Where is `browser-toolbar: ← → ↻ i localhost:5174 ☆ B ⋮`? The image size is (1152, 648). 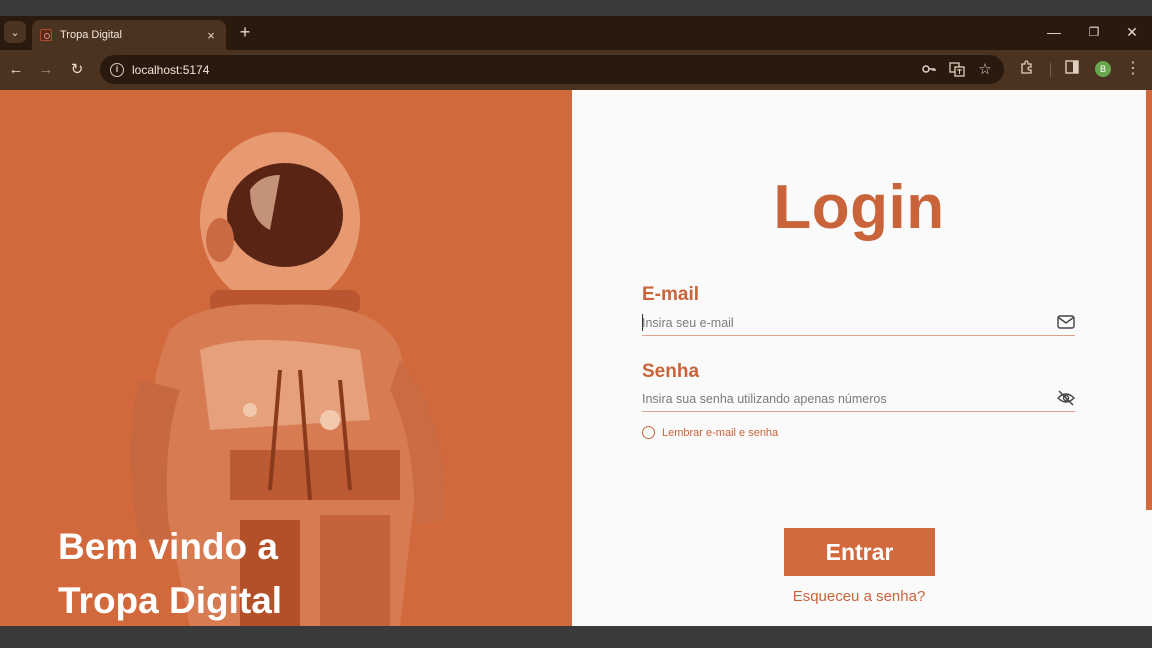 browser-toolbar: ← → ↻ i localhost:5174 ☆ B ⋮ is located at coordinates (576, 70).